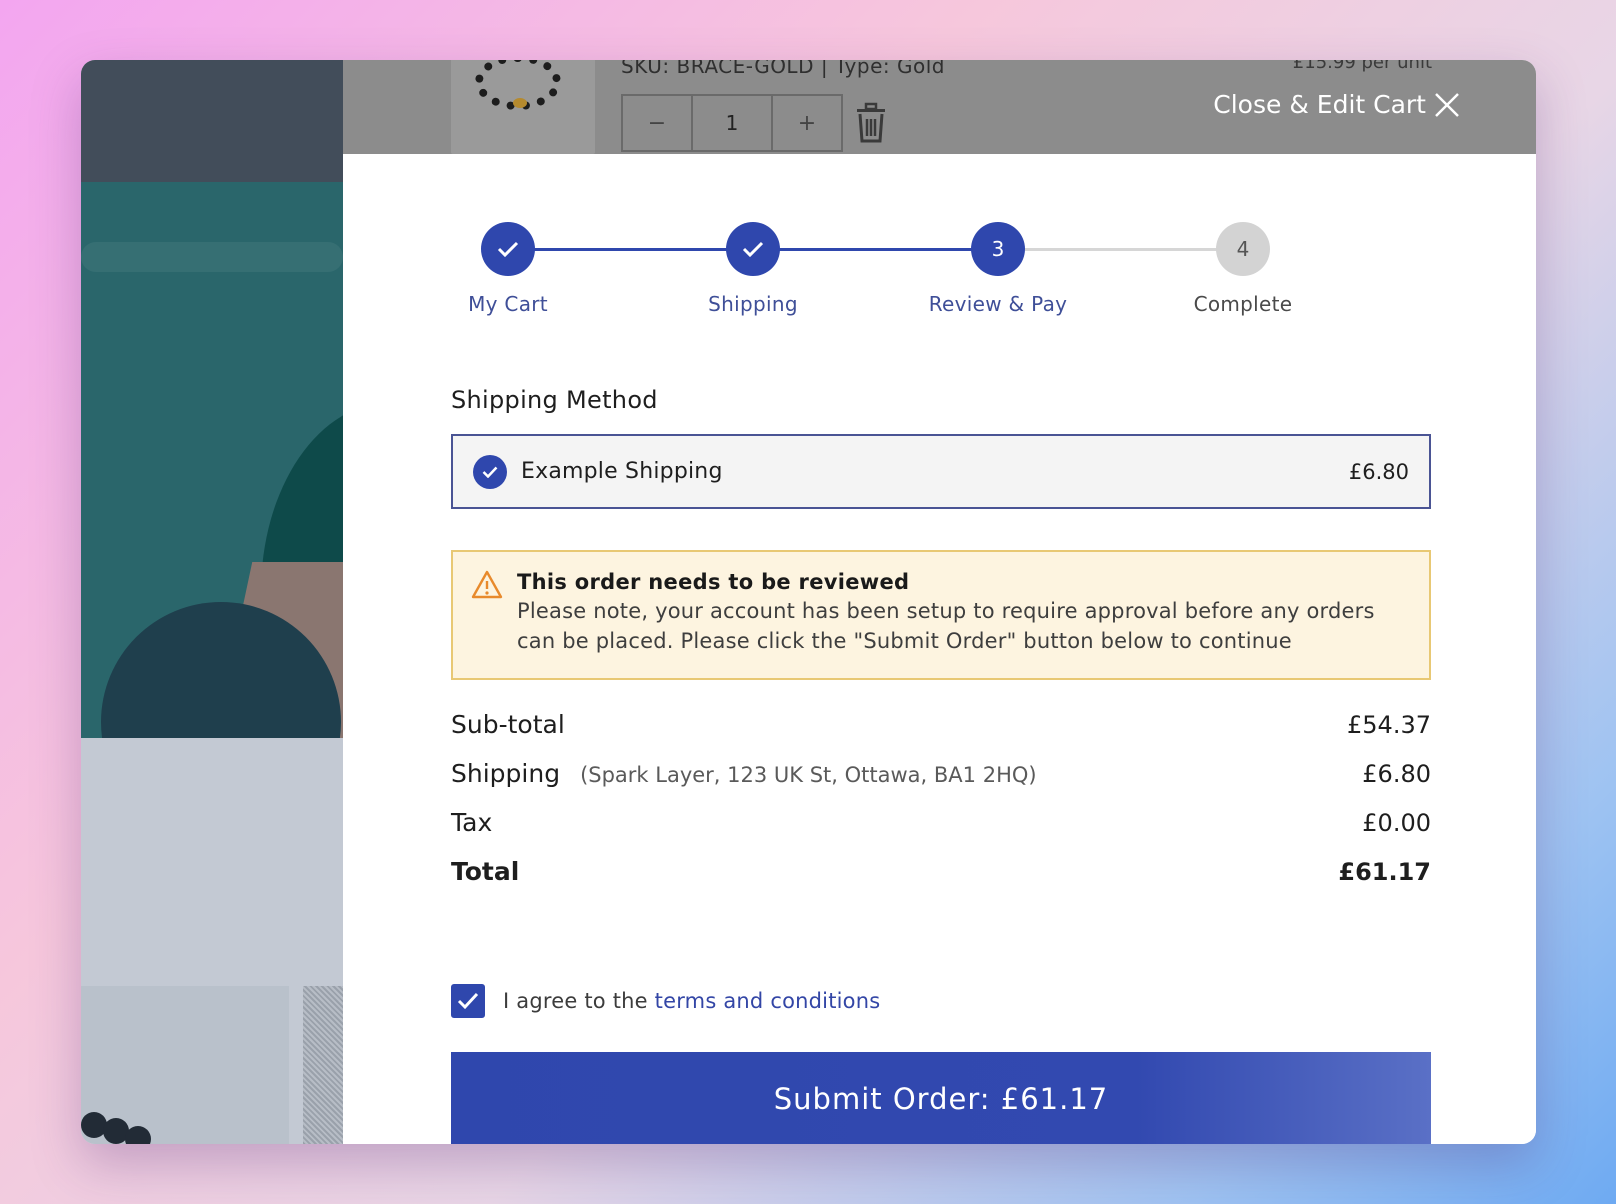 This screenshot has width=1616, height=1204. I want to click on step-label: Shipping, so click(753, 304).